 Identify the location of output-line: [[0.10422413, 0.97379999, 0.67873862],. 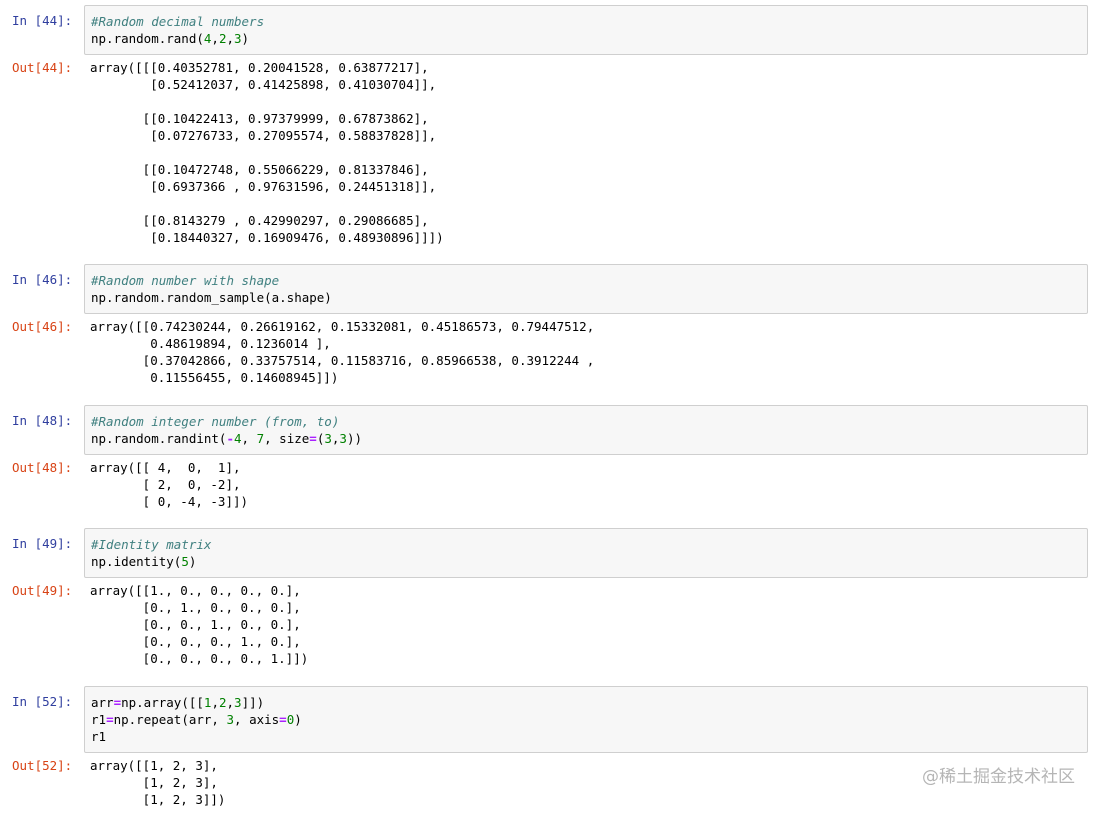
(259, 118).